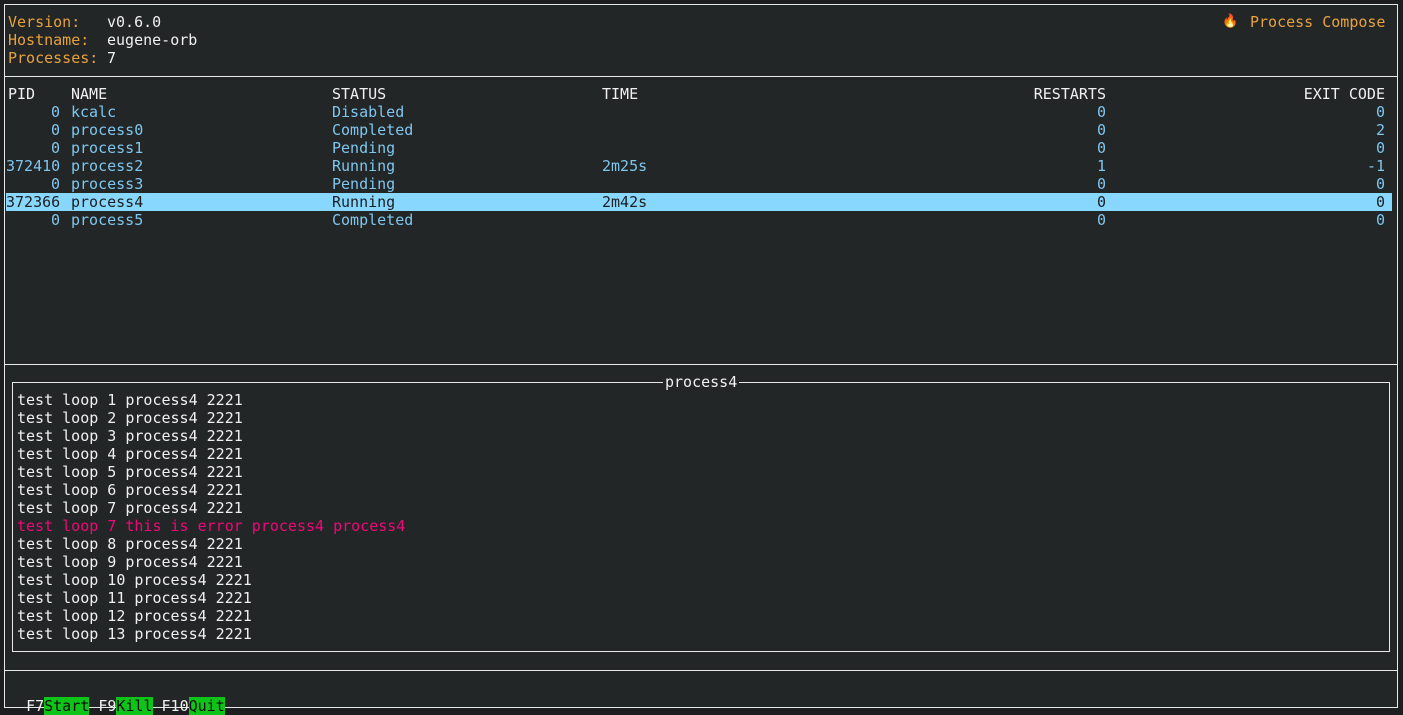 This screenshot has width=1403, height=715. I want to click on cell-exit: -1, so click(1375, 166).